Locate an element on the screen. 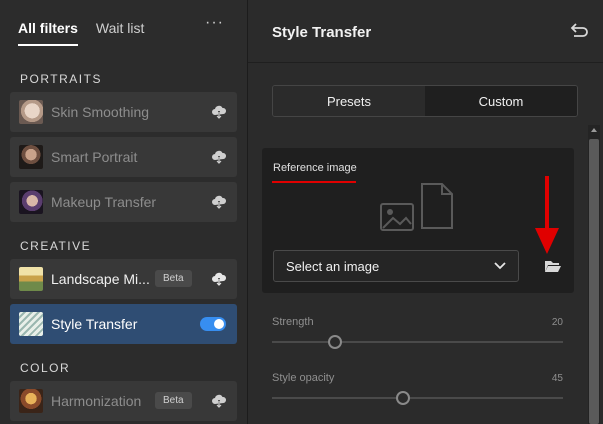 The height and width of the screenshot is (424, 603). style-opacity-label: Style opacity is located at coordinates (303, 378).